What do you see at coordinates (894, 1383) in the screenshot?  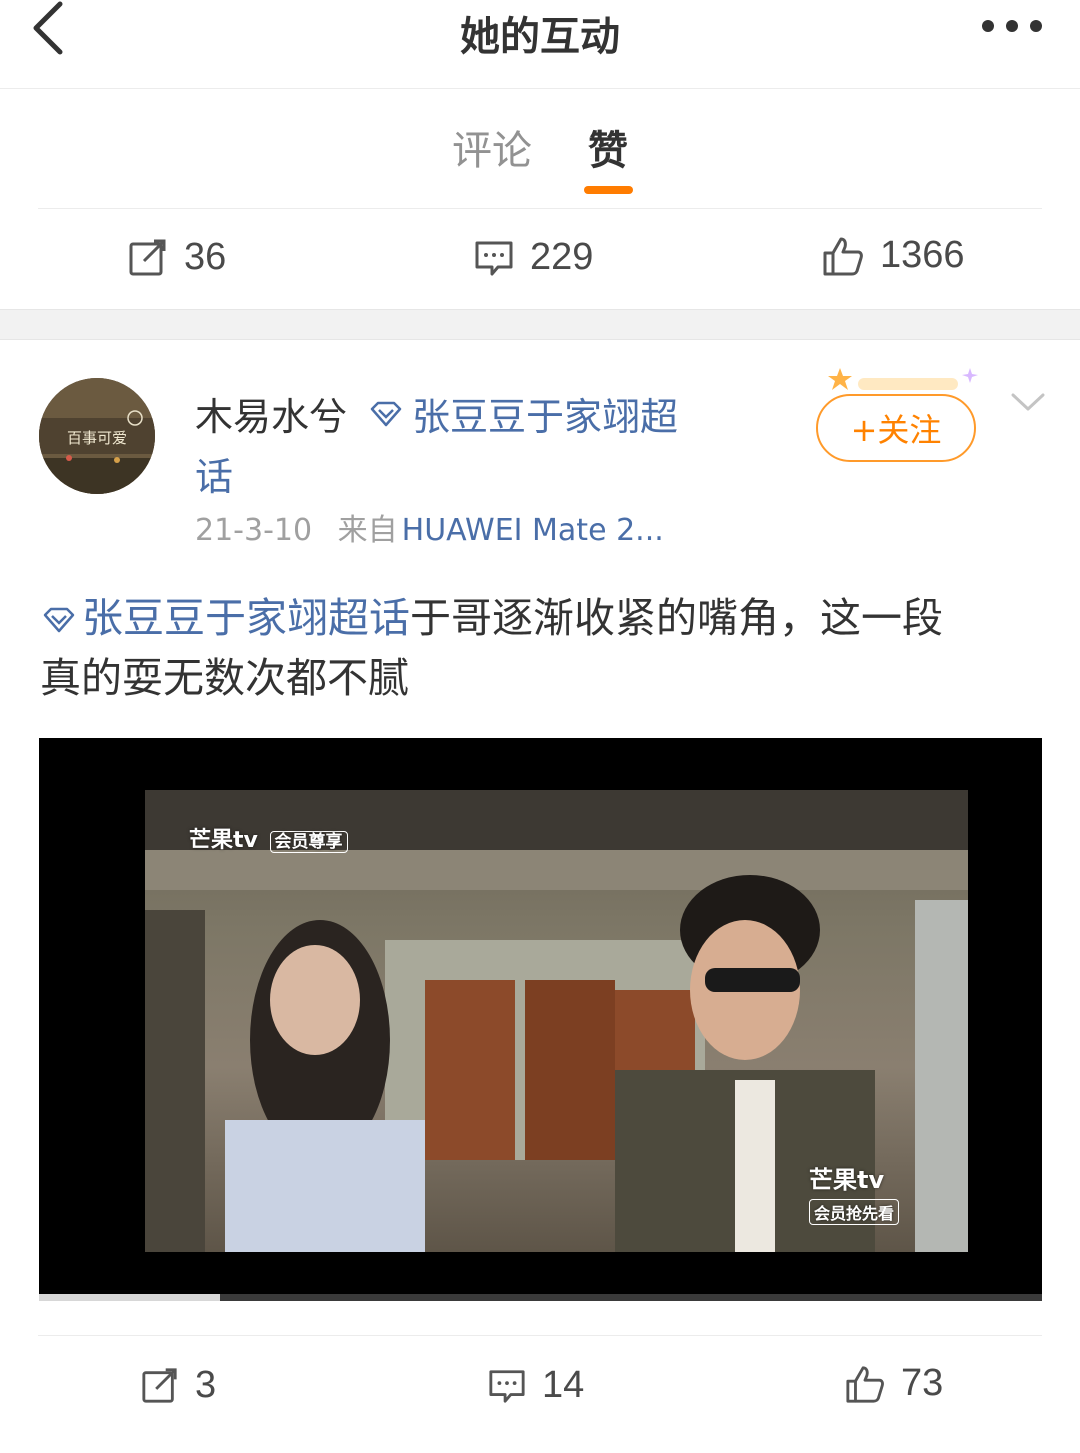 I see `post-like-button: 73` at bounding box center [894, 1383].